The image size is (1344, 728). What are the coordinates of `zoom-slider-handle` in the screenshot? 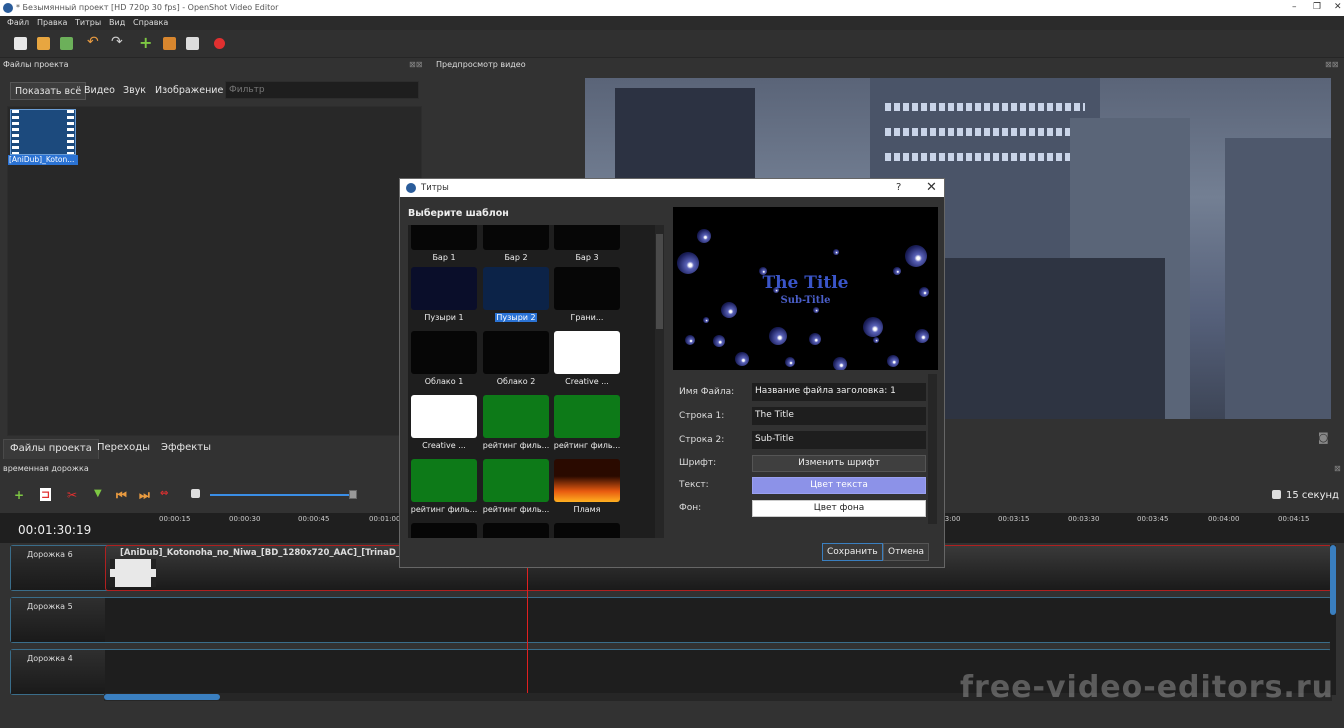 It's located at (353, 494).